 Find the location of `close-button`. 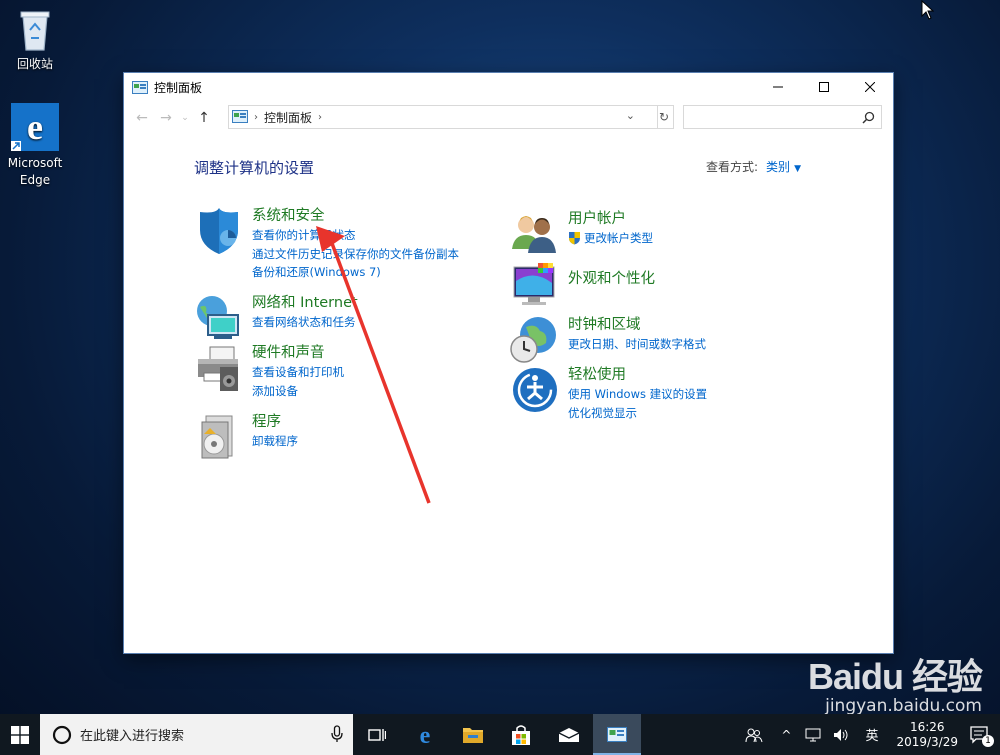

close-button is located at coordinates (870, 87).